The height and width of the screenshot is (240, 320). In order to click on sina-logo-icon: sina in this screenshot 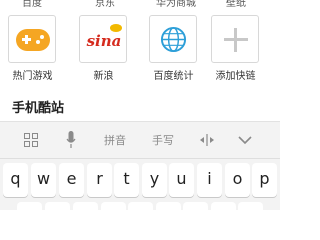, I will do `click(104, 41)`.